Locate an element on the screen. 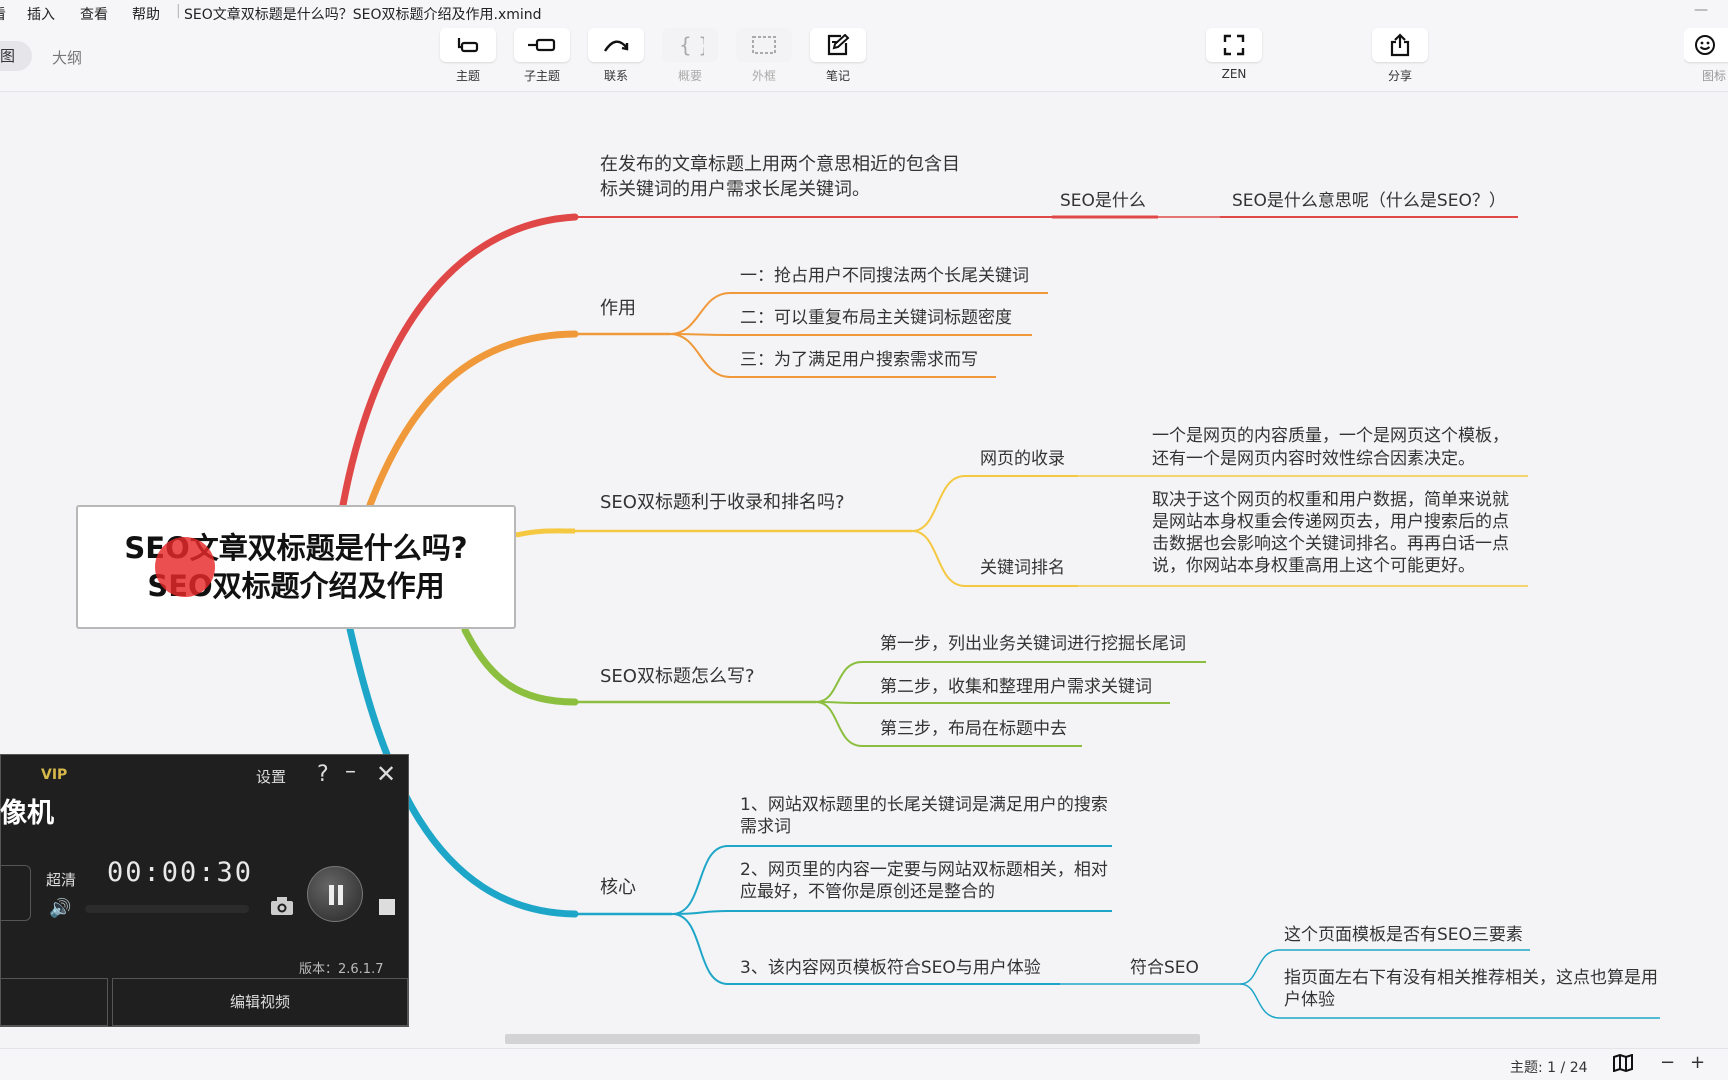  recorder-bottom-left-button is located at coordinates (54, 1002).